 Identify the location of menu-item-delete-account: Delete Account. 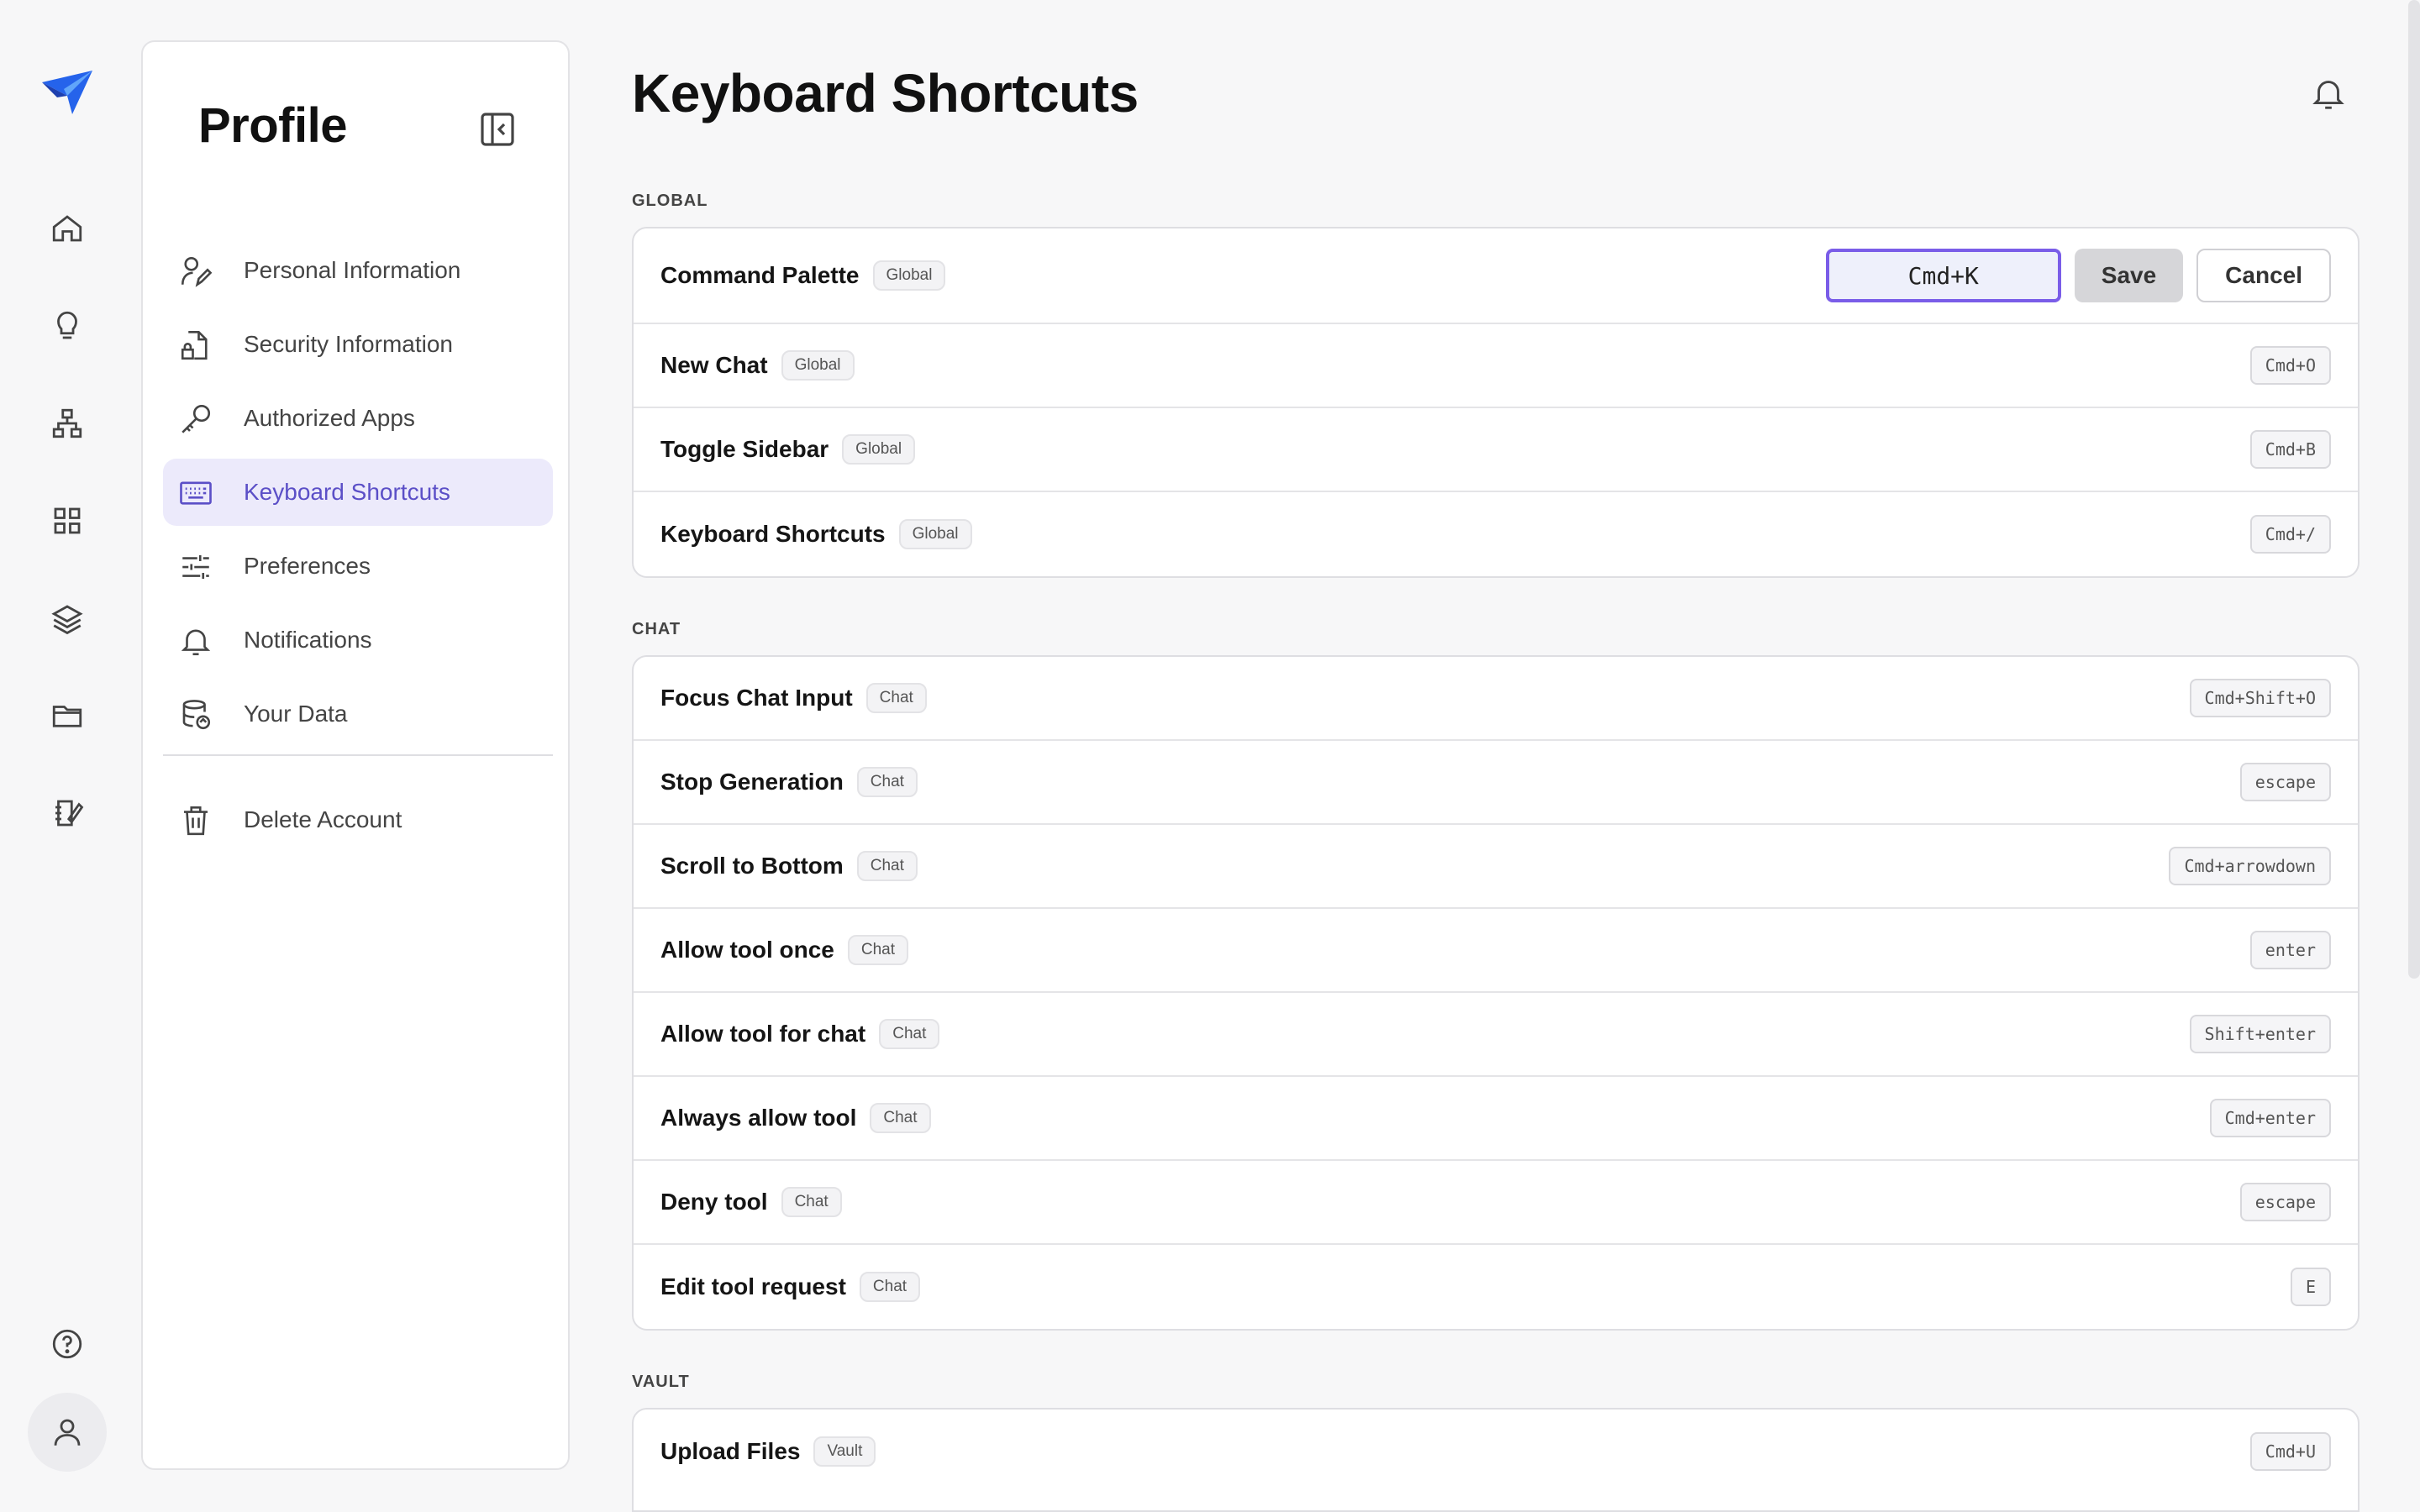
(358, 819).